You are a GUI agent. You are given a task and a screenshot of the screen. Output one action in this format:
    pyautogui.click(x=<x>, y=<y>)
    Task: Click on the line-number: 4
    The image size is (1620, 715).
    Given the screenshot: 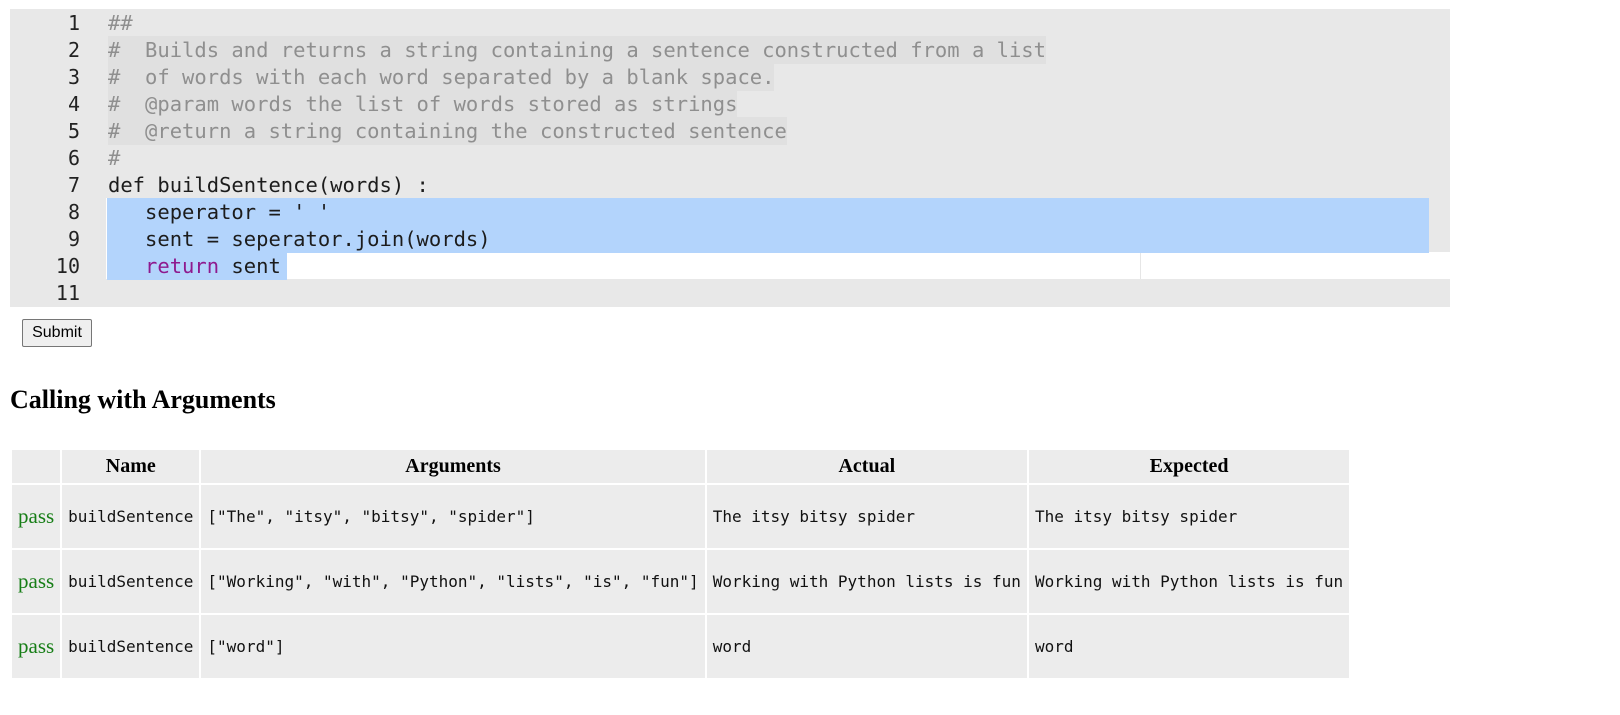 What is the action you would take?
    pyautogui.click(x=73, y=104)
    